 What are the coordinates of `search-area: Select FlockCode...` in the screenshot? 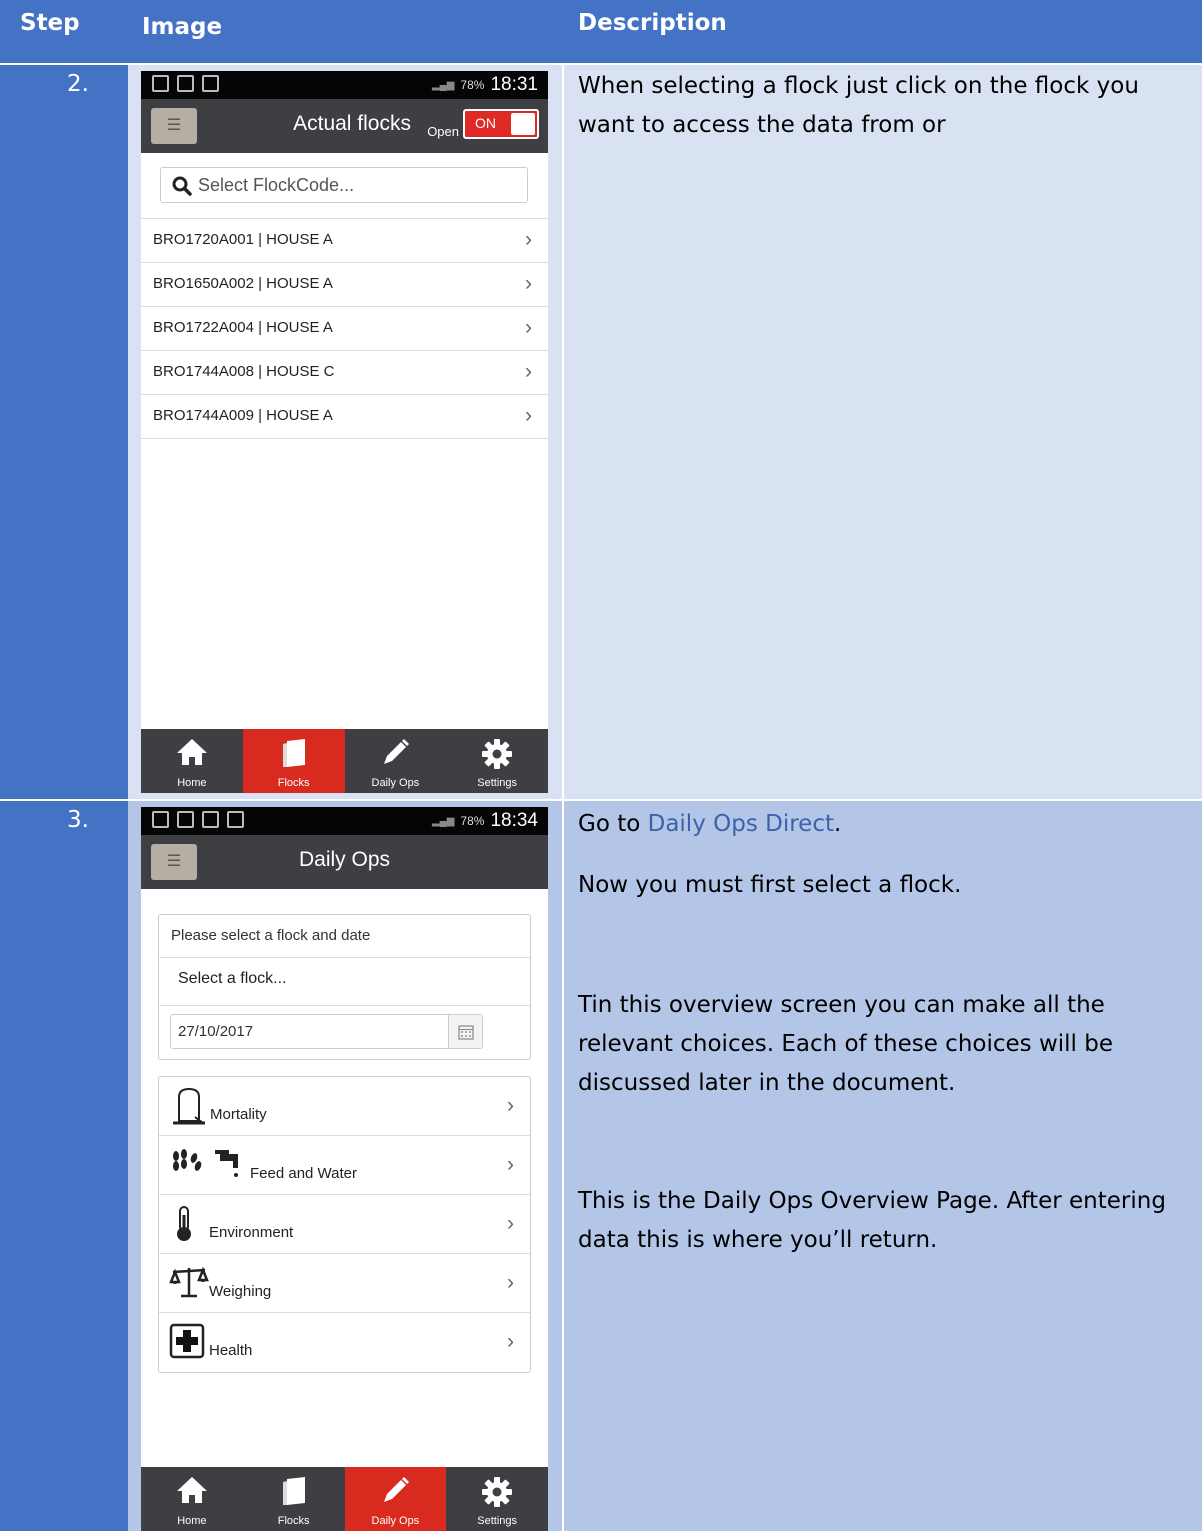 It's located at (344, 186).